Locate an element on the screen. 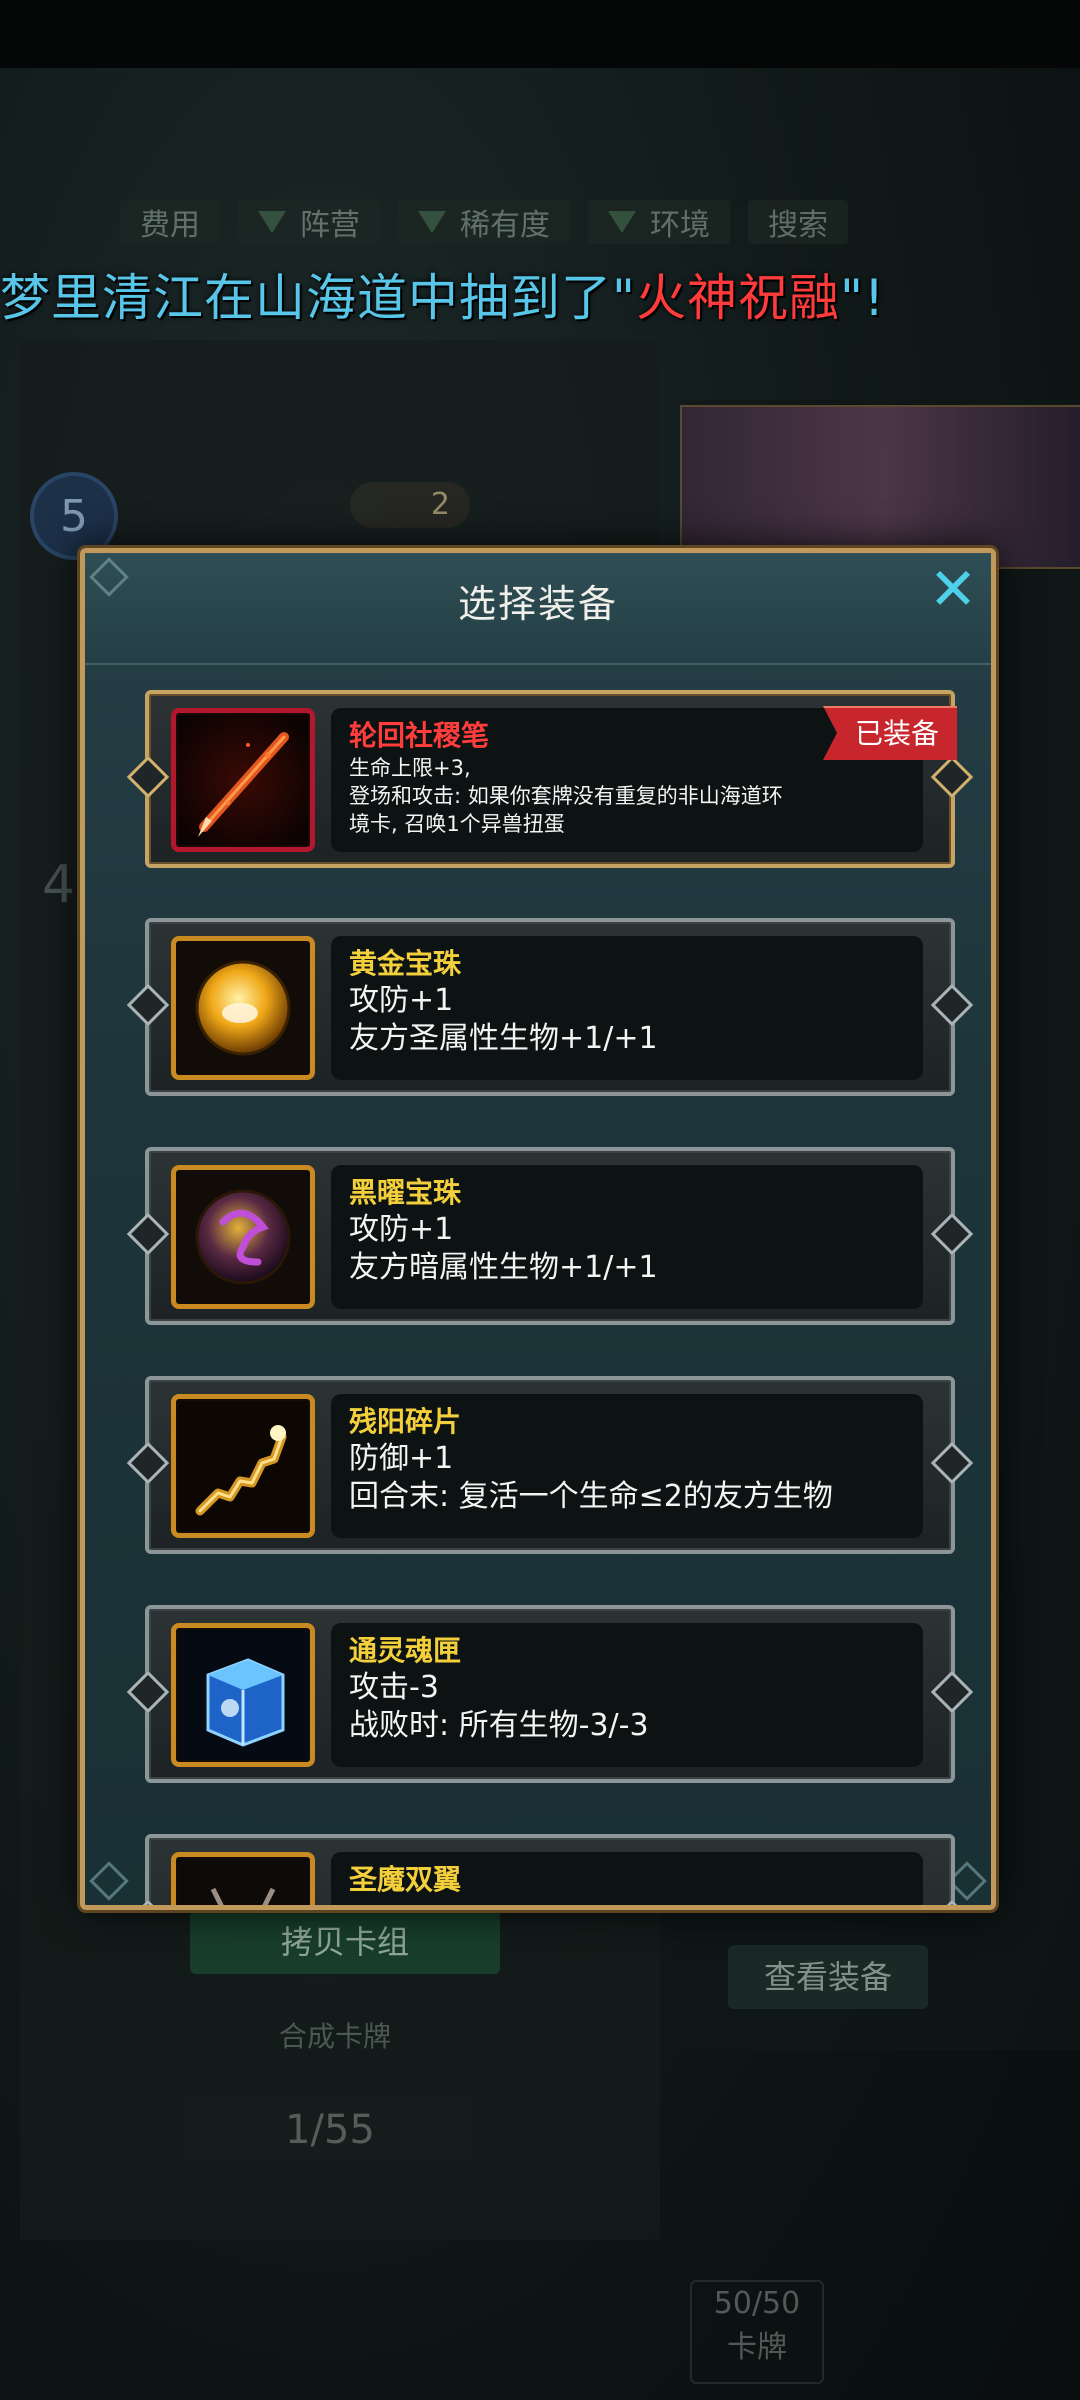  copy-deck-button: 拷贝卡组 is located at coordinates (345, 1942).